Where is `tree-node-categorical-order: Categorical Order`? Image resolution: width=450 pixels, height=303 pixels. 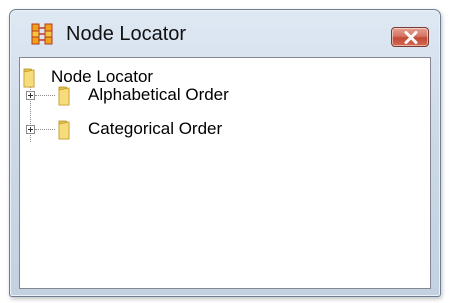 tree-node-categorical-order: Categorical Order is located at coordinates (139, 129).